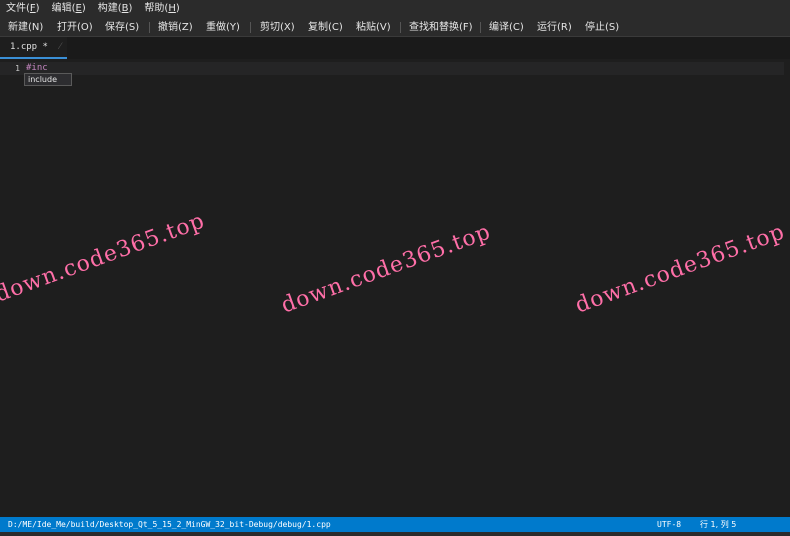  What do you see at coordinates (115, 9) in the screenshot?
I see `menu-build: 构建(B)` at bounding box center [115, 9].